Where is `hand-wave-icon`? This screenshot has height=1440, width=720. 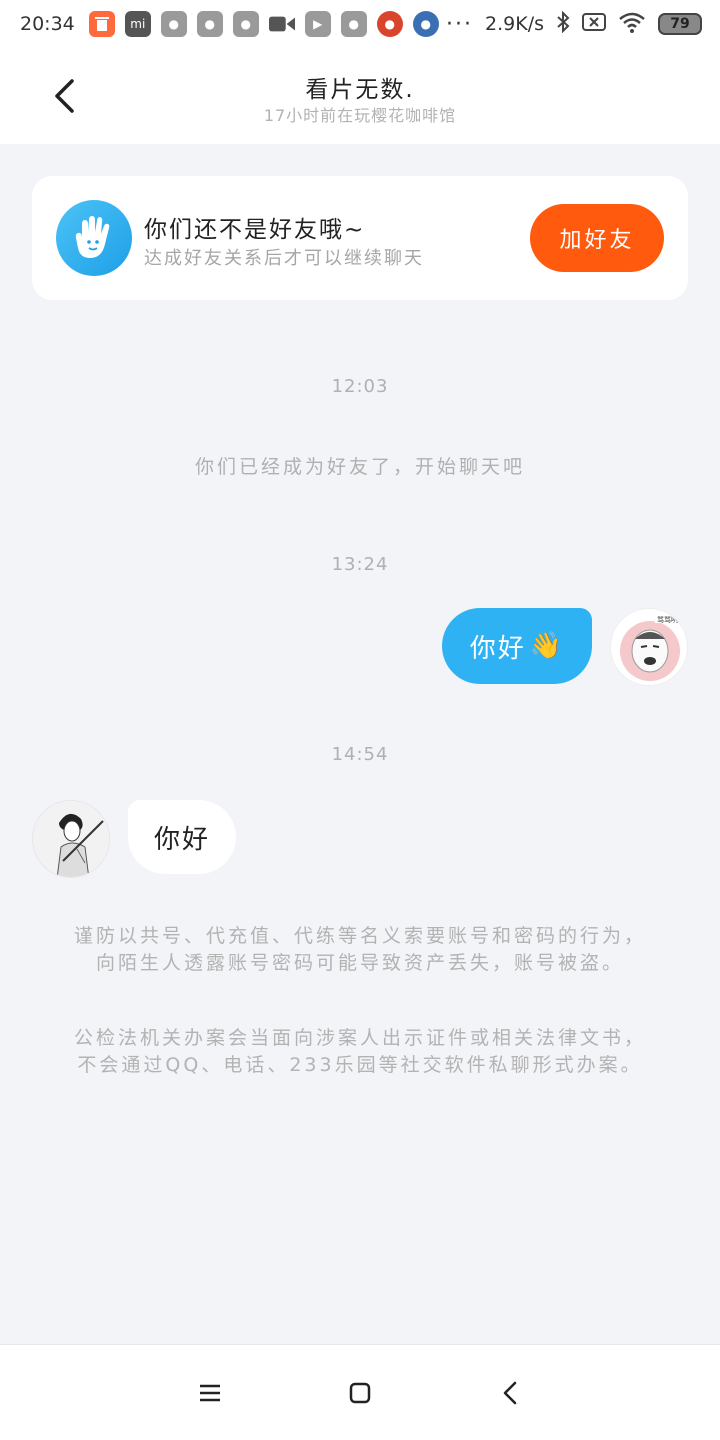 hand-wave-icon is located at coordinates (94, 238).